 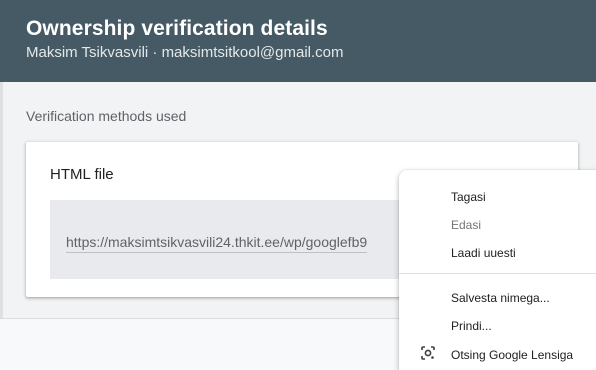 What do you see at coordinates (512, 355) in the screenshot?
I see `menu-item-google-lens: Otsing Google Lensiga` at bounding box center [512, 355].